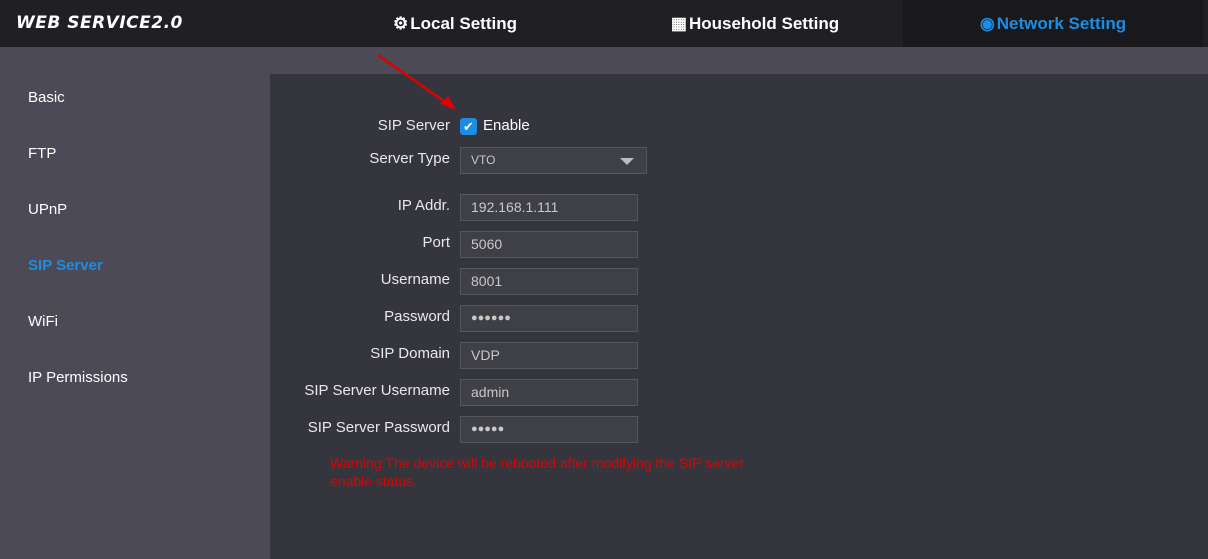 This screenshot has width=1208, height=559. Describe the element at coordinates (416, 81) in the screenshot. I see `annotation-arrow-icon` at that location.